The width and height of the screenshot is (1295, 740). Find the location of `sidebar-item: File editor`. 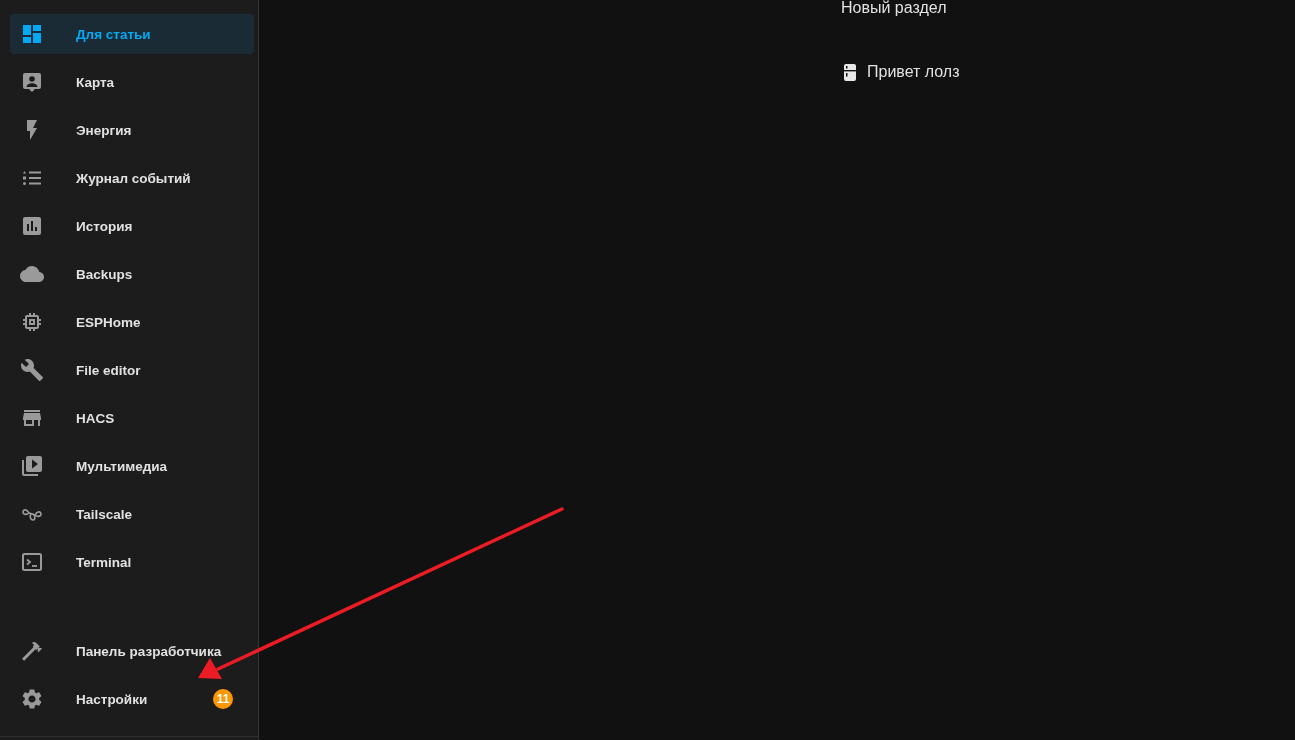

sidebar-item: File editor is located at coordinates (132, 370).